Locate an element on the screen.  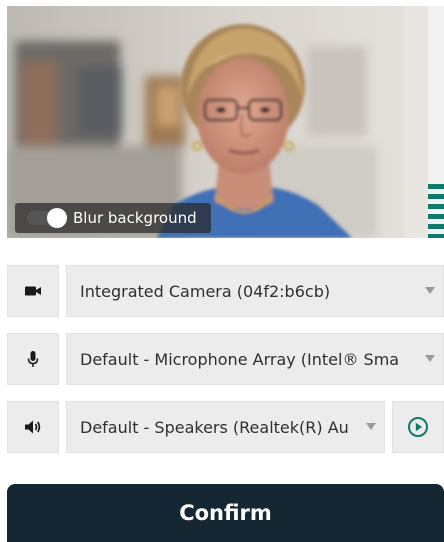
confirm-button: Confirm is located at coordinates (225, 513).